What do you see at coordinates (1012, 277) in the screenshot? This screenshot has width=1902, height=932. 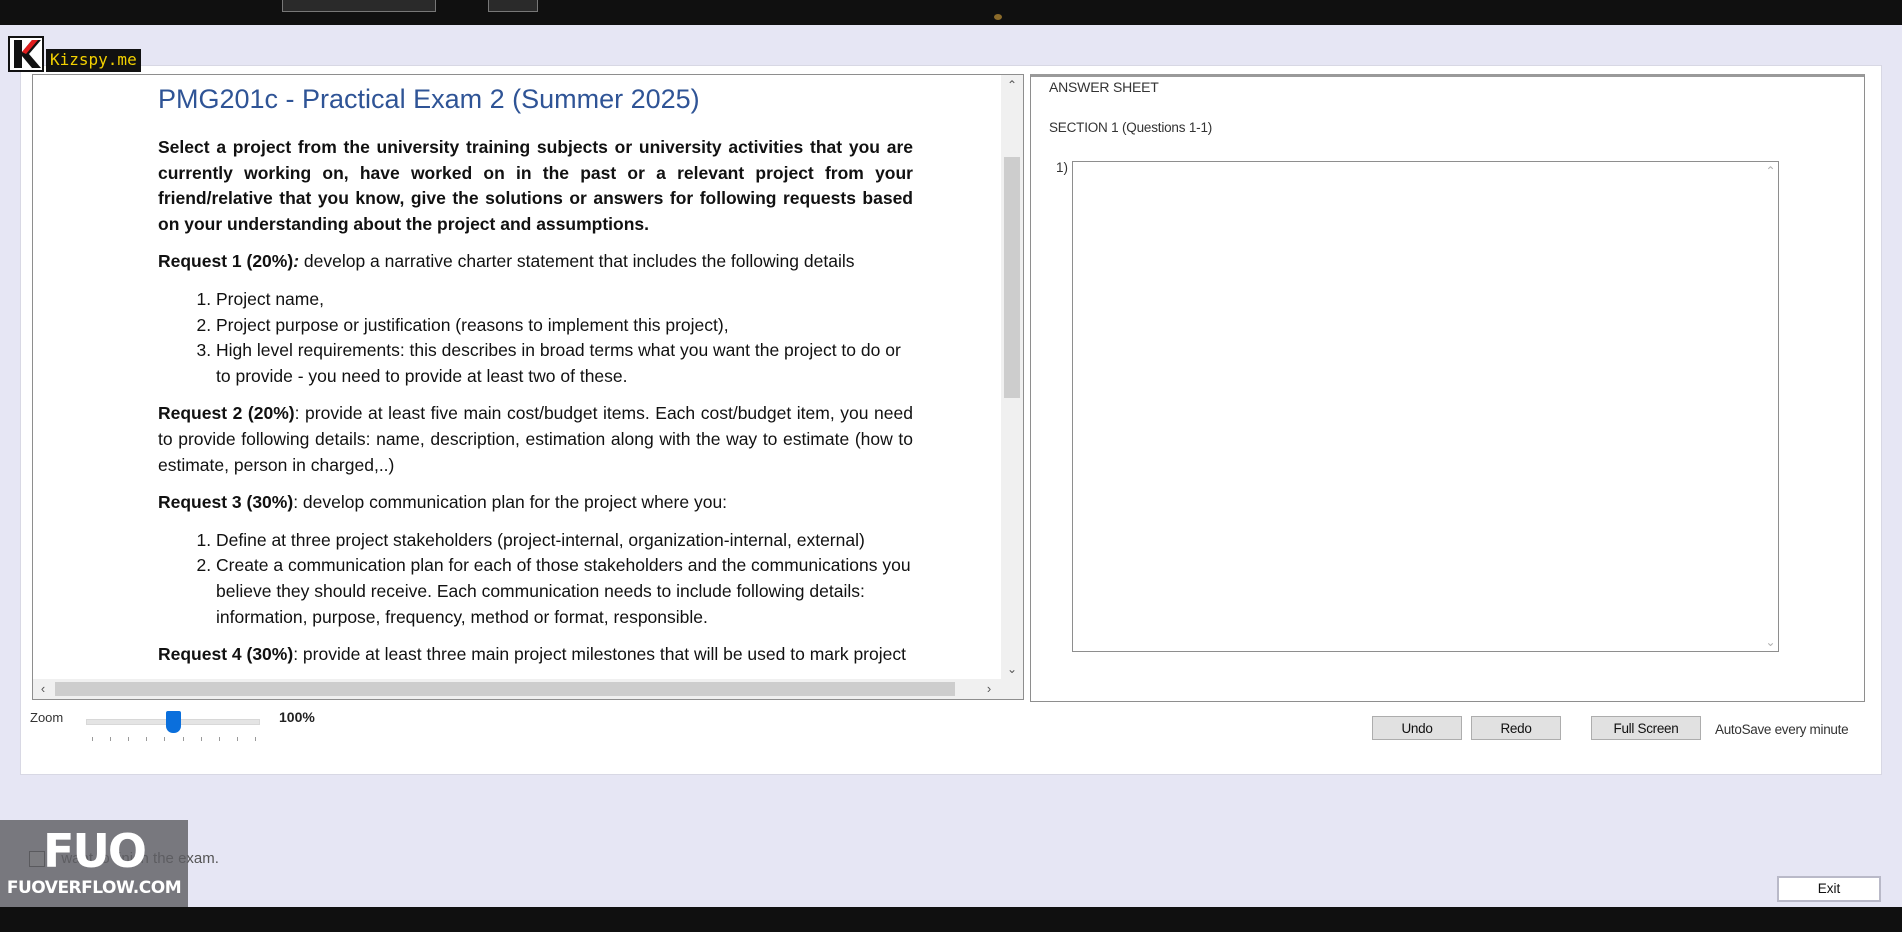 I see `vertical-scroll-thumb` at bounding box center [1012, 277].